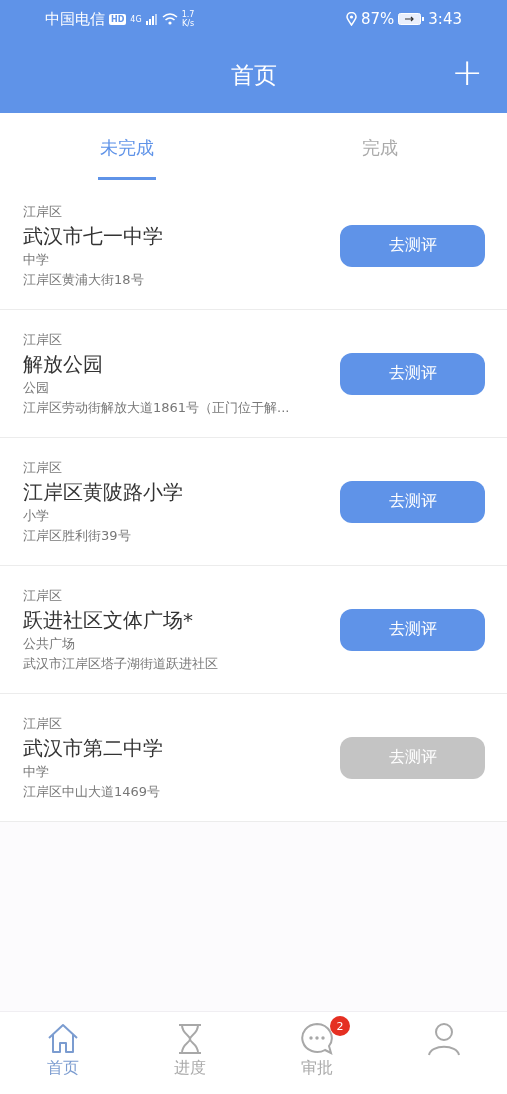 This screenshot has height=1094, width=507. Describe the element at coordinates (120, 663) in the screenshot. I see `place-address: 武汉市江岸区塔子湖街道跃进社区` at that location.